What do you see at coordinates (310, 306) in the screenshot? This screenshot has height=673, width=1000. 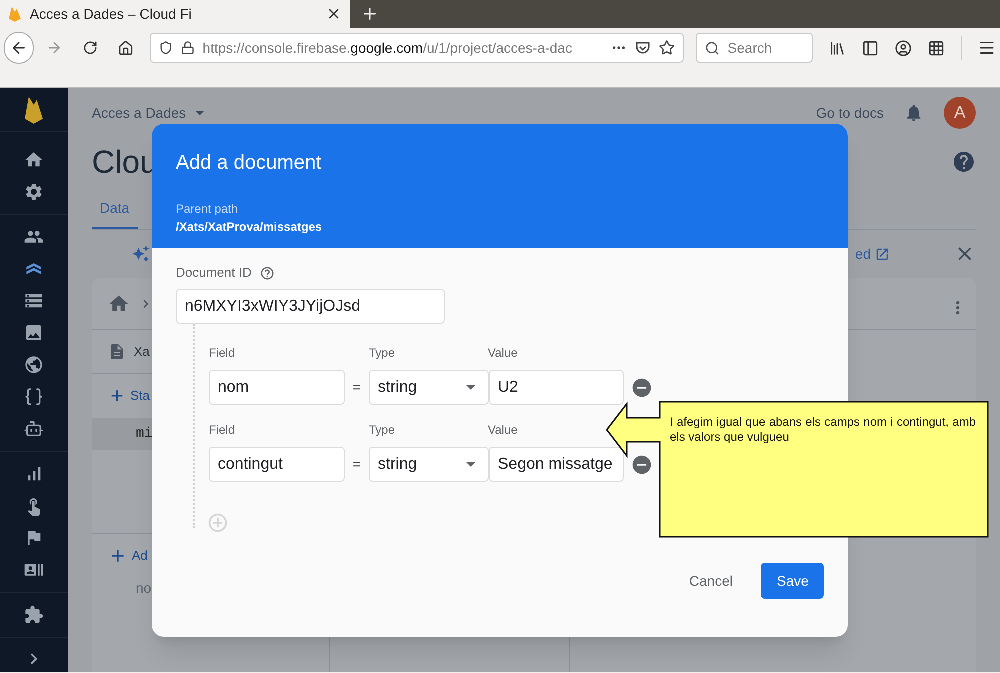 I see `document-id-field: n6MXYI3xWIY3JYijOJsd` at bounding box center [310, 306].